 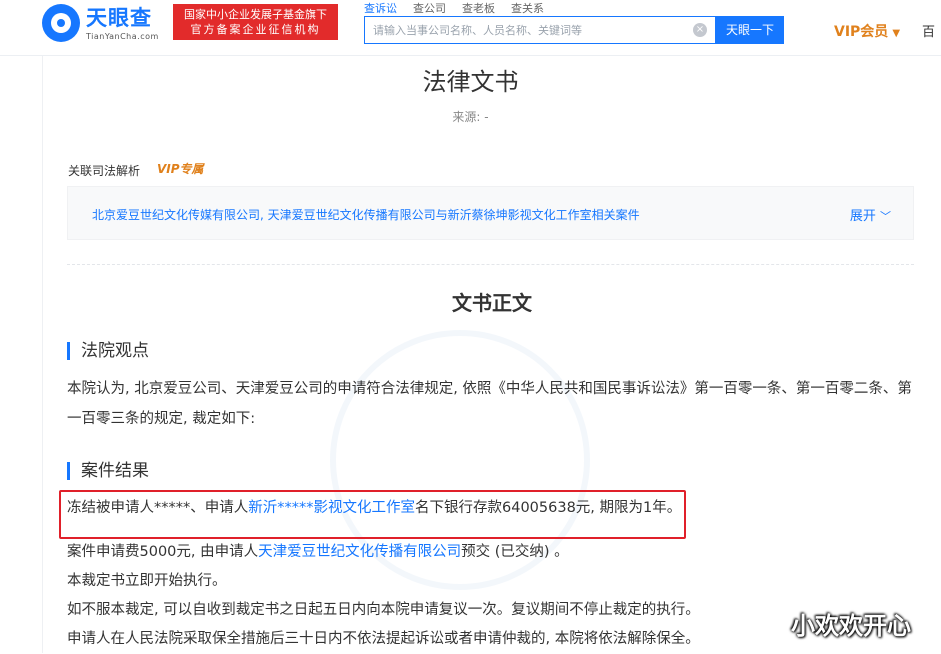 What do you see at coordinates (470, 82) in the screenshot?
I see `page-title: 法律文书` at bounding box center [470, 82].